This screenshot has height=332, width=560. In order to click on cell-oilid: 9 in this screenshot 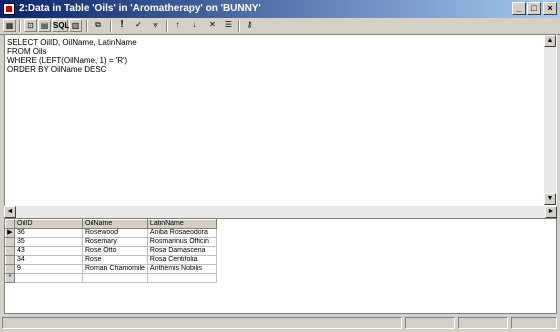, I will do `click(48, 269)`.